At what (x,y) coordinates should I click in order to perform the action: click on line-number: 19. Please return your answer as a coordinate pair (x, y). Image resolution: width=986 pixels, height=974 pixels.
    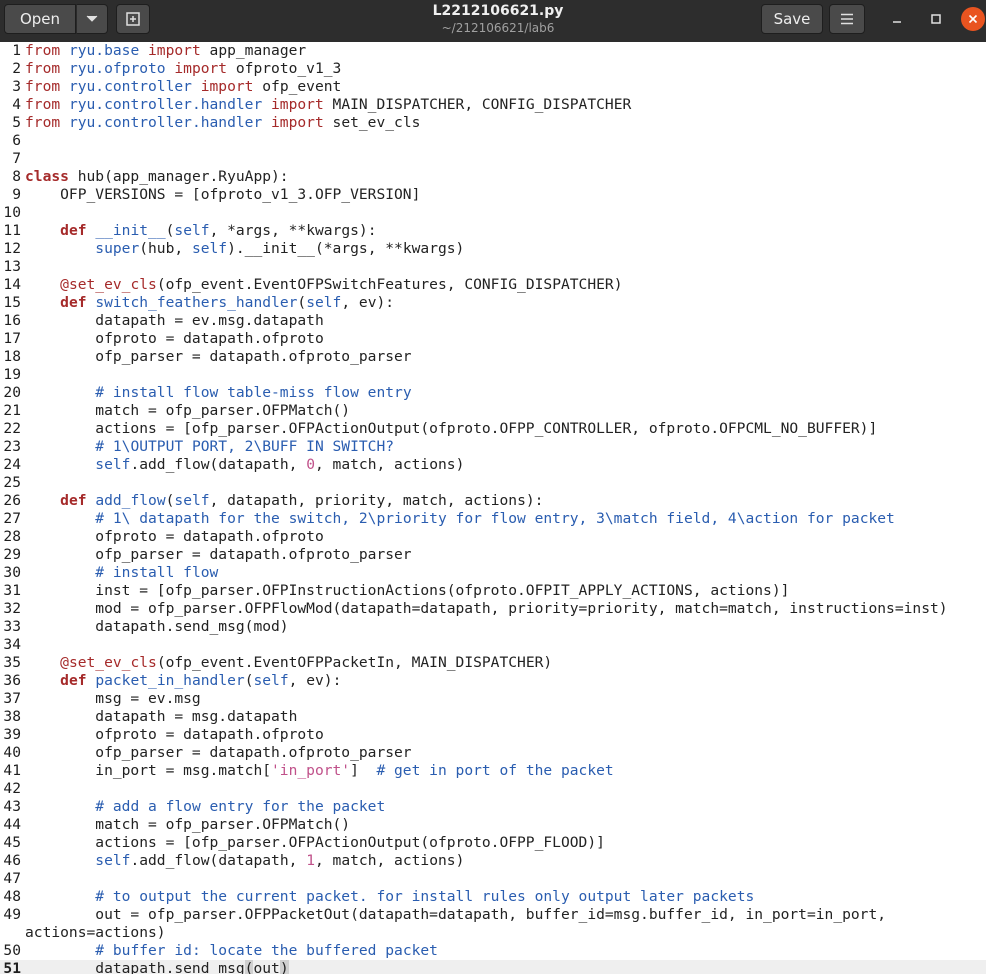
    Looking at the image, I should click on (12, 374).